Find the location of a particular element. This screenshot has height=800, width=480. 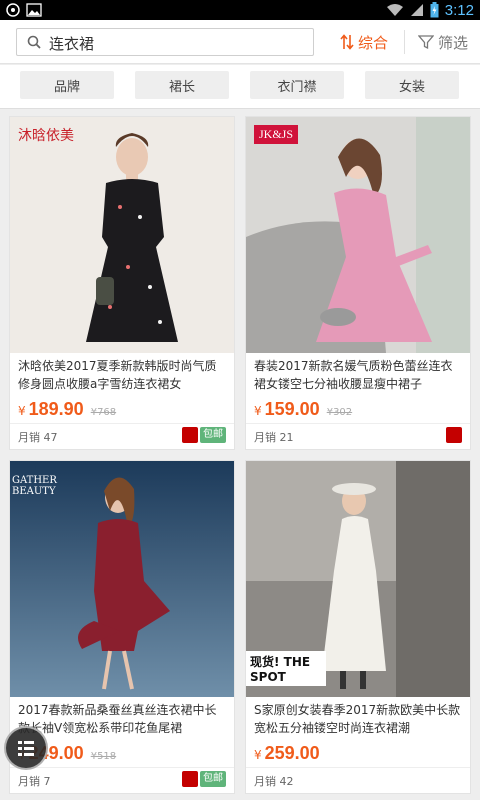

original-price: ¥768 is located at coordinates (103, 412).